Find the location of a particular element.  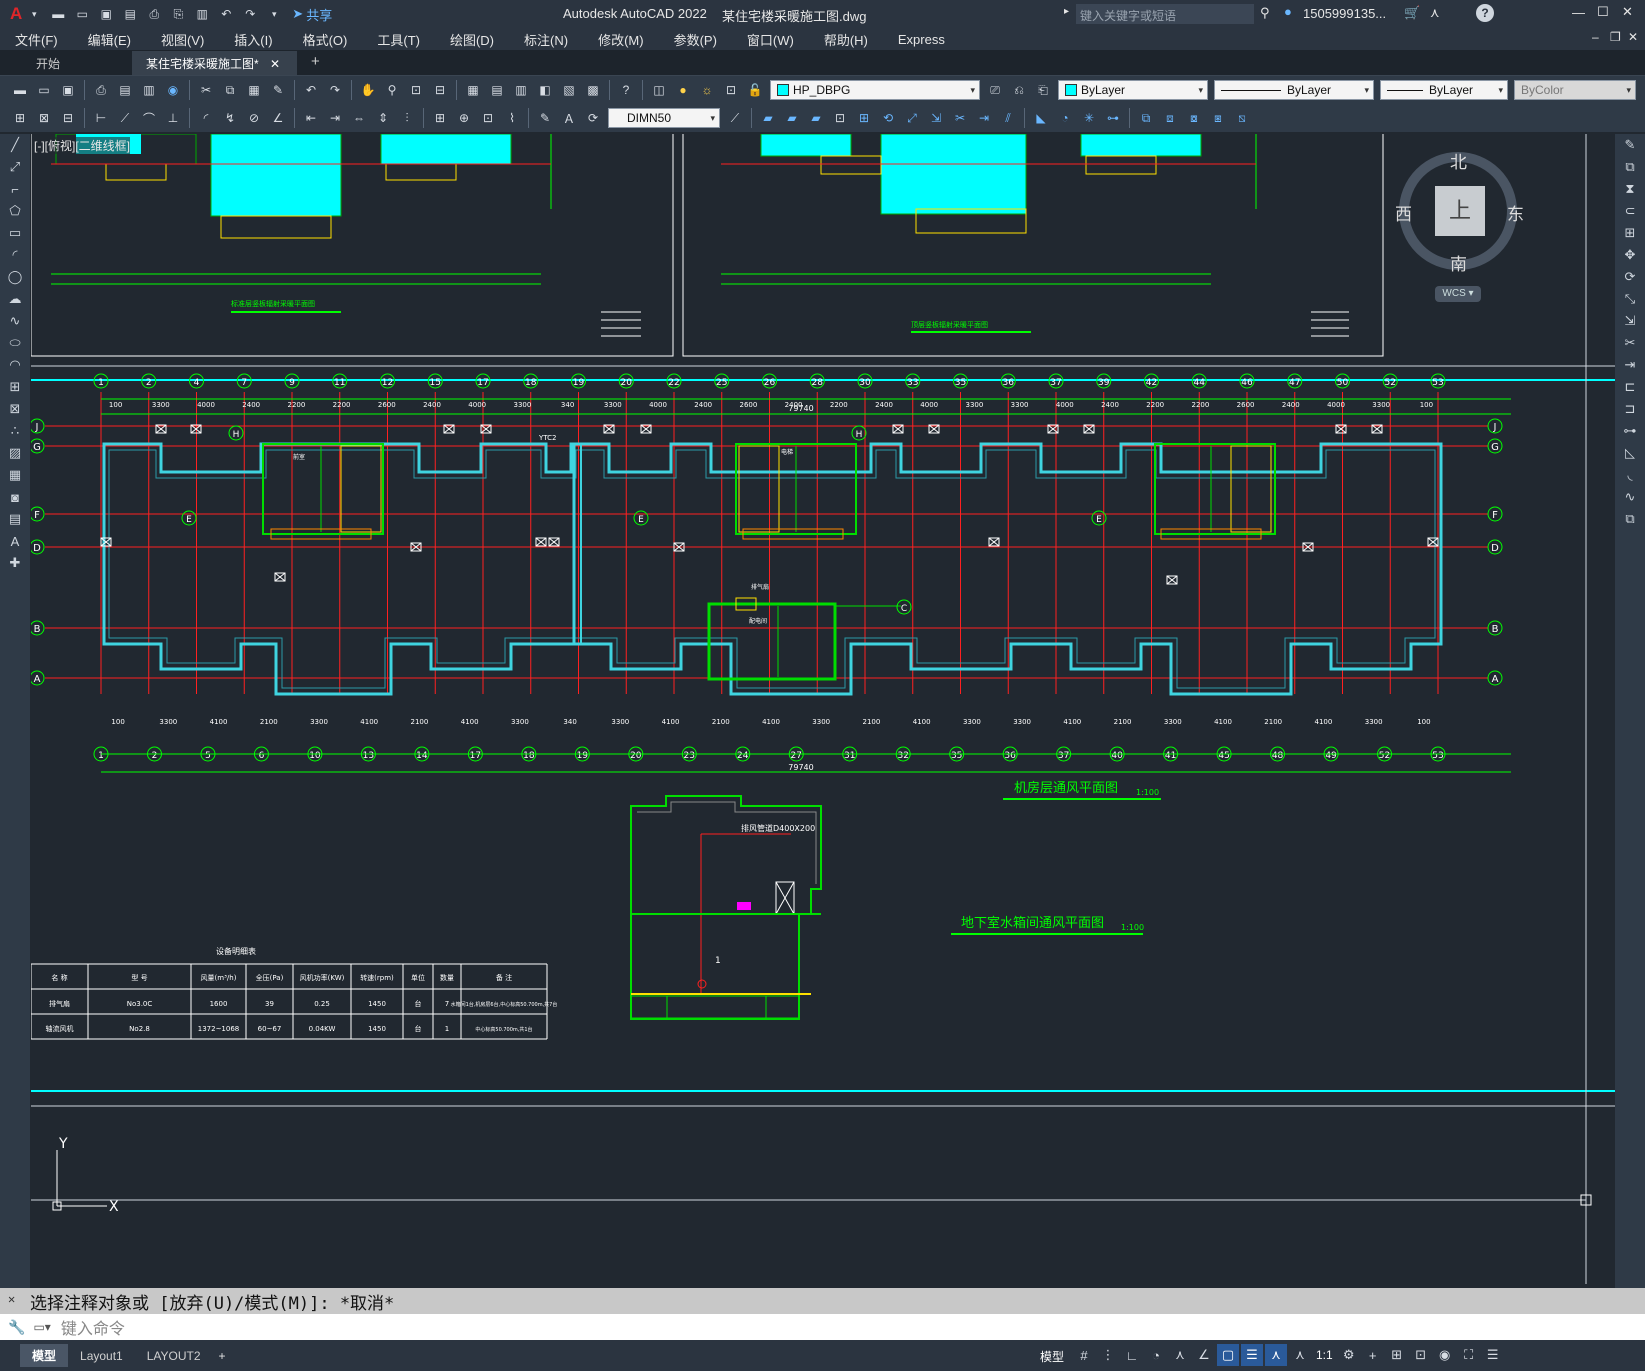

cut-icon: ✂ is located at coordinates (206, 90).